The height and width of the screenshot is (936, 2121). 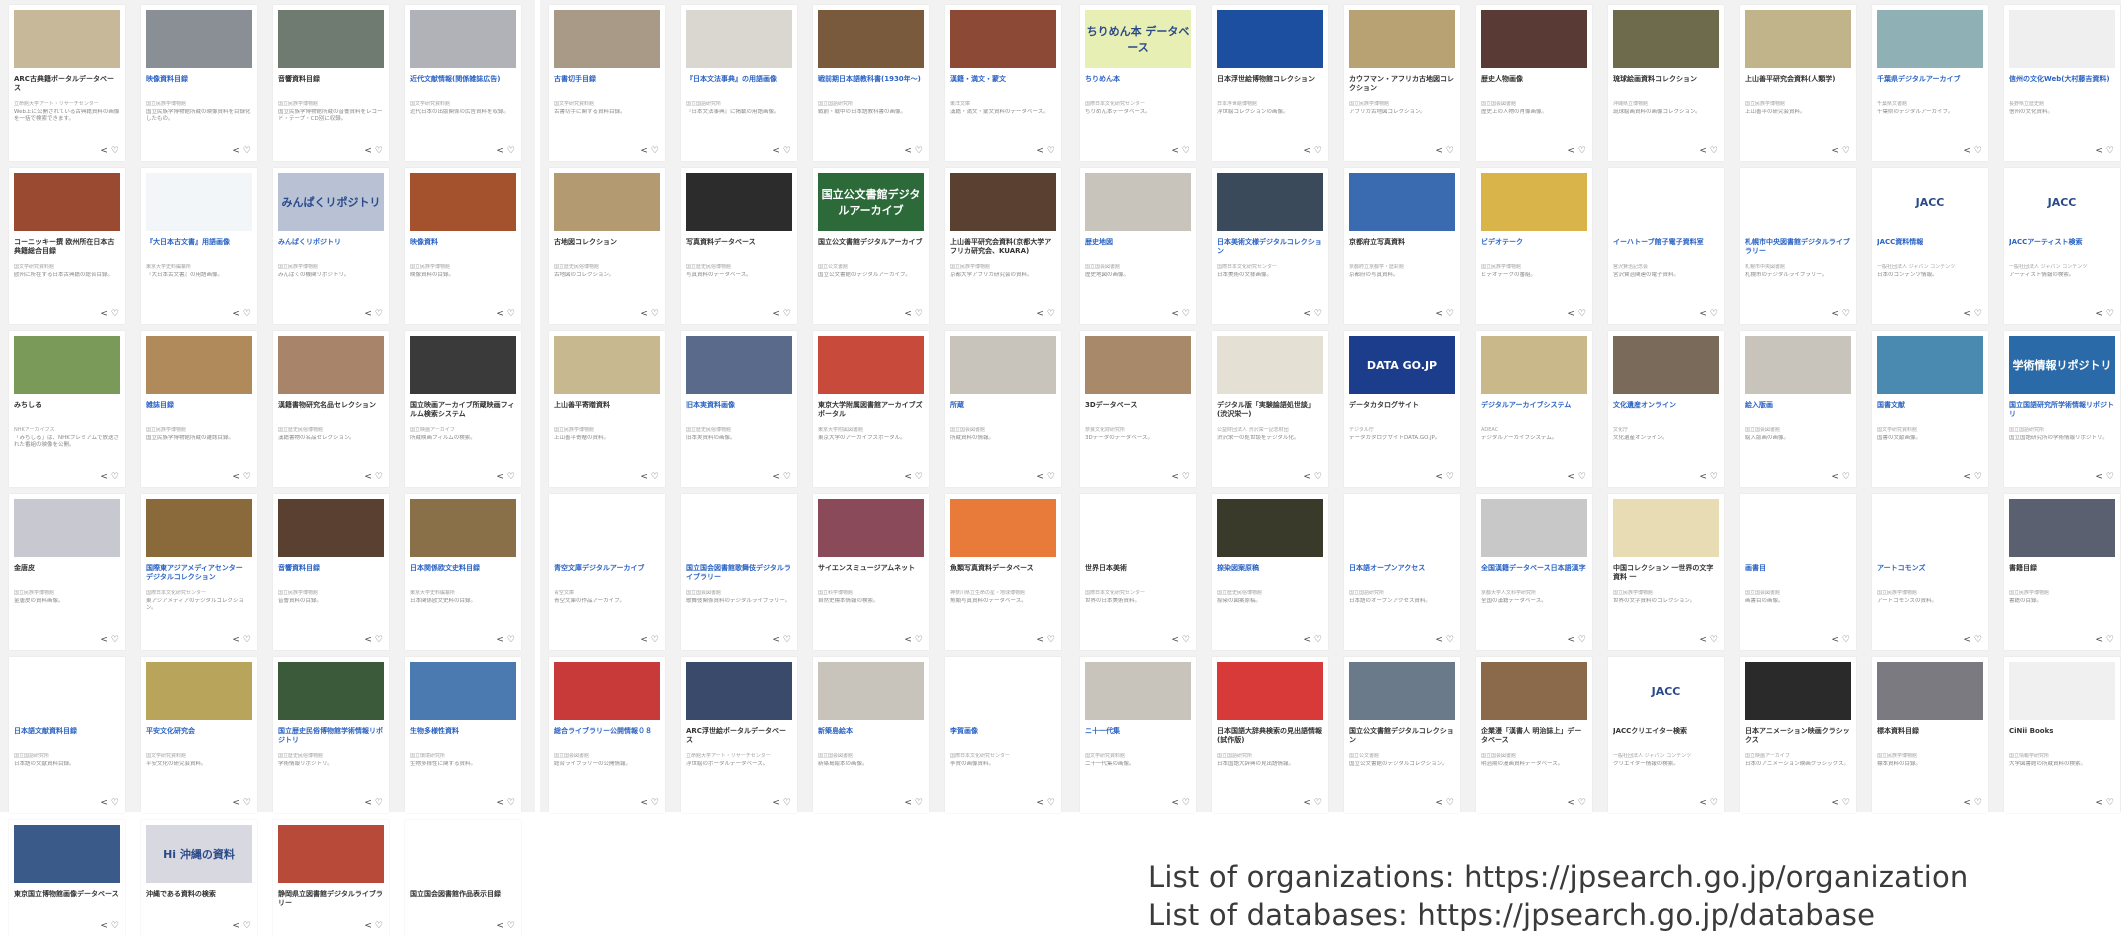 I want to click on card-title-link: みんぱくリポジトリ, so click(x=331, y=250).